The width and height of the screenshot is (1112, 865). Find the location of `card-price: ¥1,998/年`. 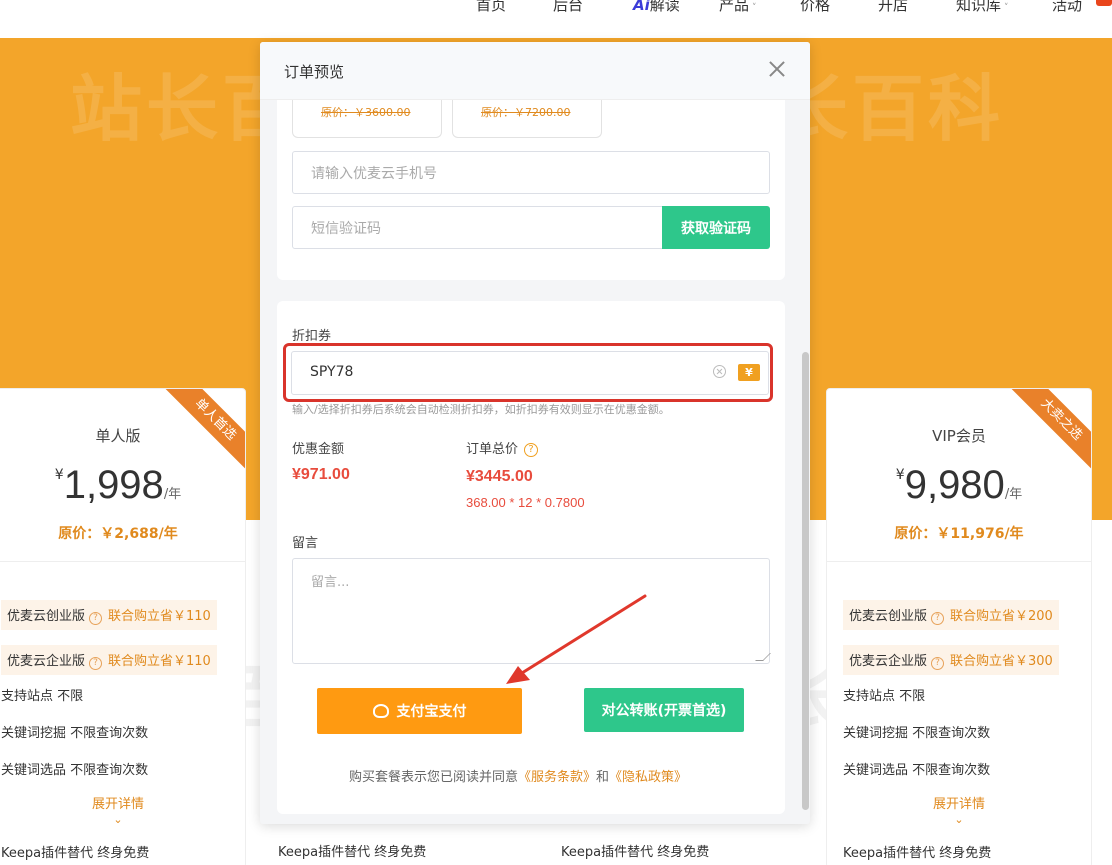

card-price: ¥1,998/年 is located at coordinates (122, 485).